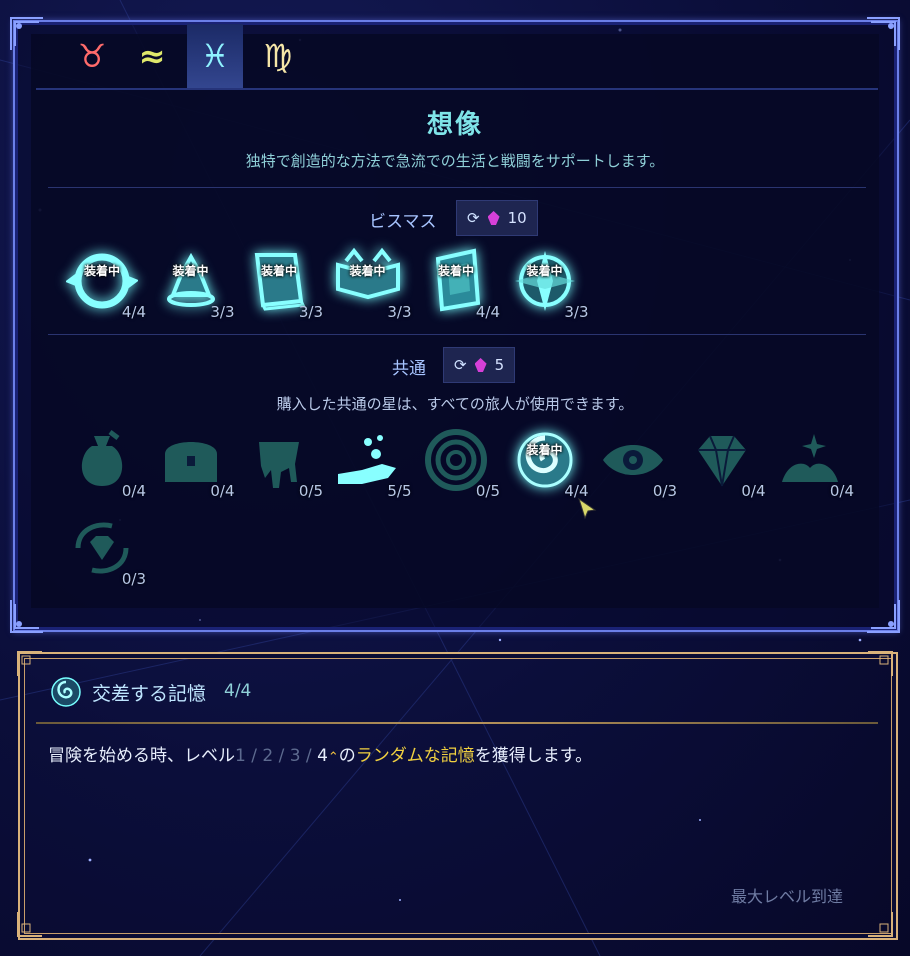  What do you see at coordinates (149, 694) in the screenshot?
I see `detail-title: 交差する記憶` at bounding box center [149, 694].